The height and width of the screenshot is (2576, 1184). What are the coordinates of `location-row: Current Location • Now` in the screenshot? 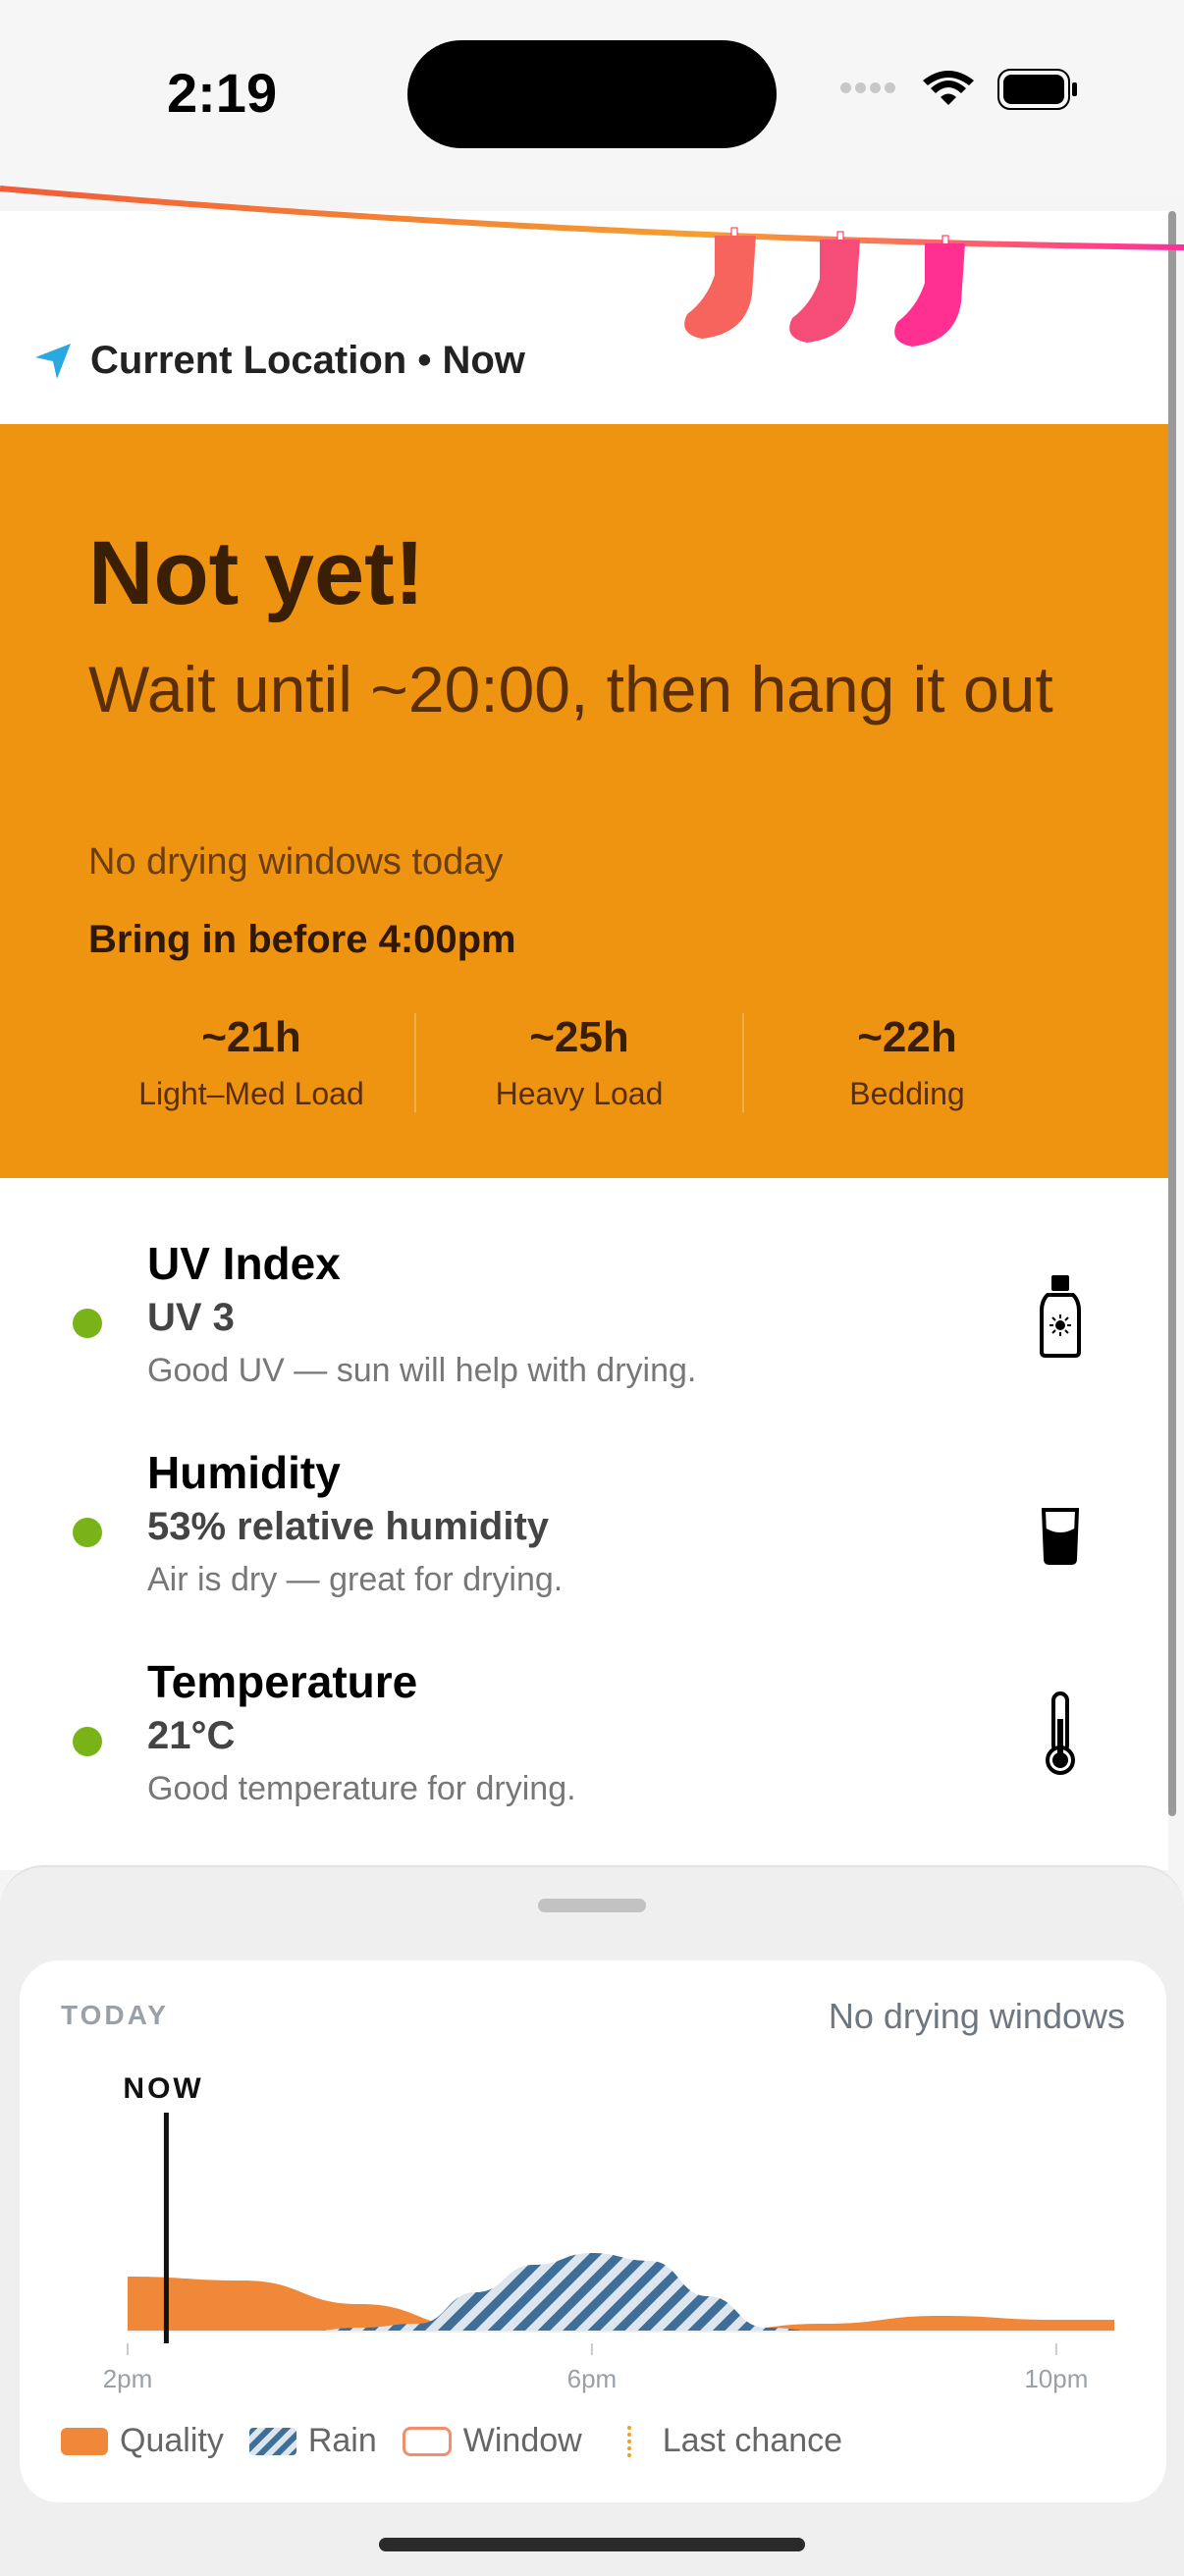 It's located at (279, 361).